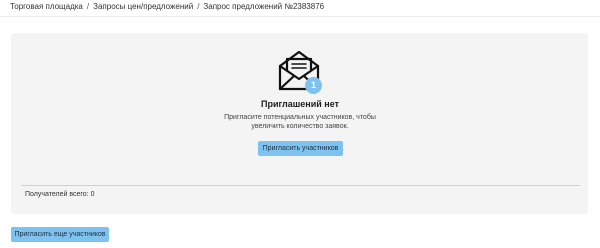 This screenshot has width=600, height=248. I want to click on empty-state-title: Приглашений нет, so click(300, 104).